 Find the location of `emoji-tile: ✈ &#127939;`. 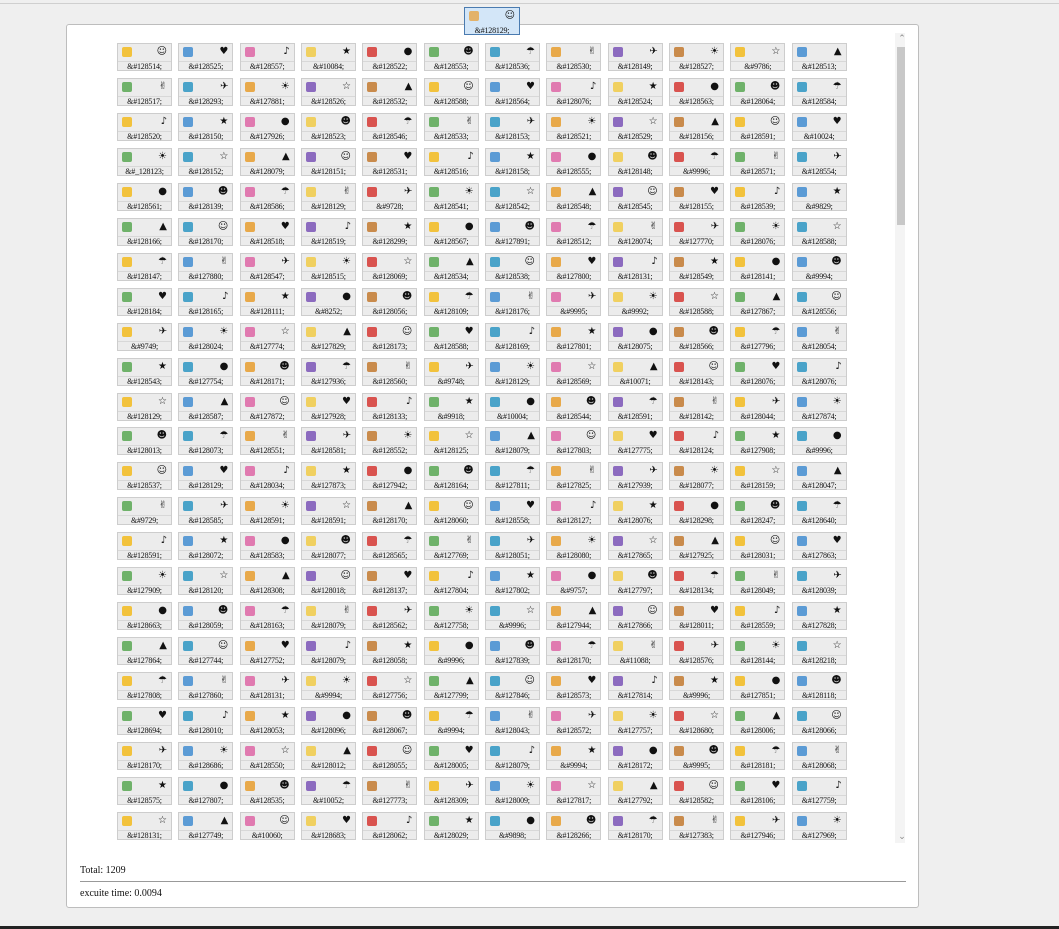

emoji-tile: ✈ &#127939; is located at coordinates (635, 476).